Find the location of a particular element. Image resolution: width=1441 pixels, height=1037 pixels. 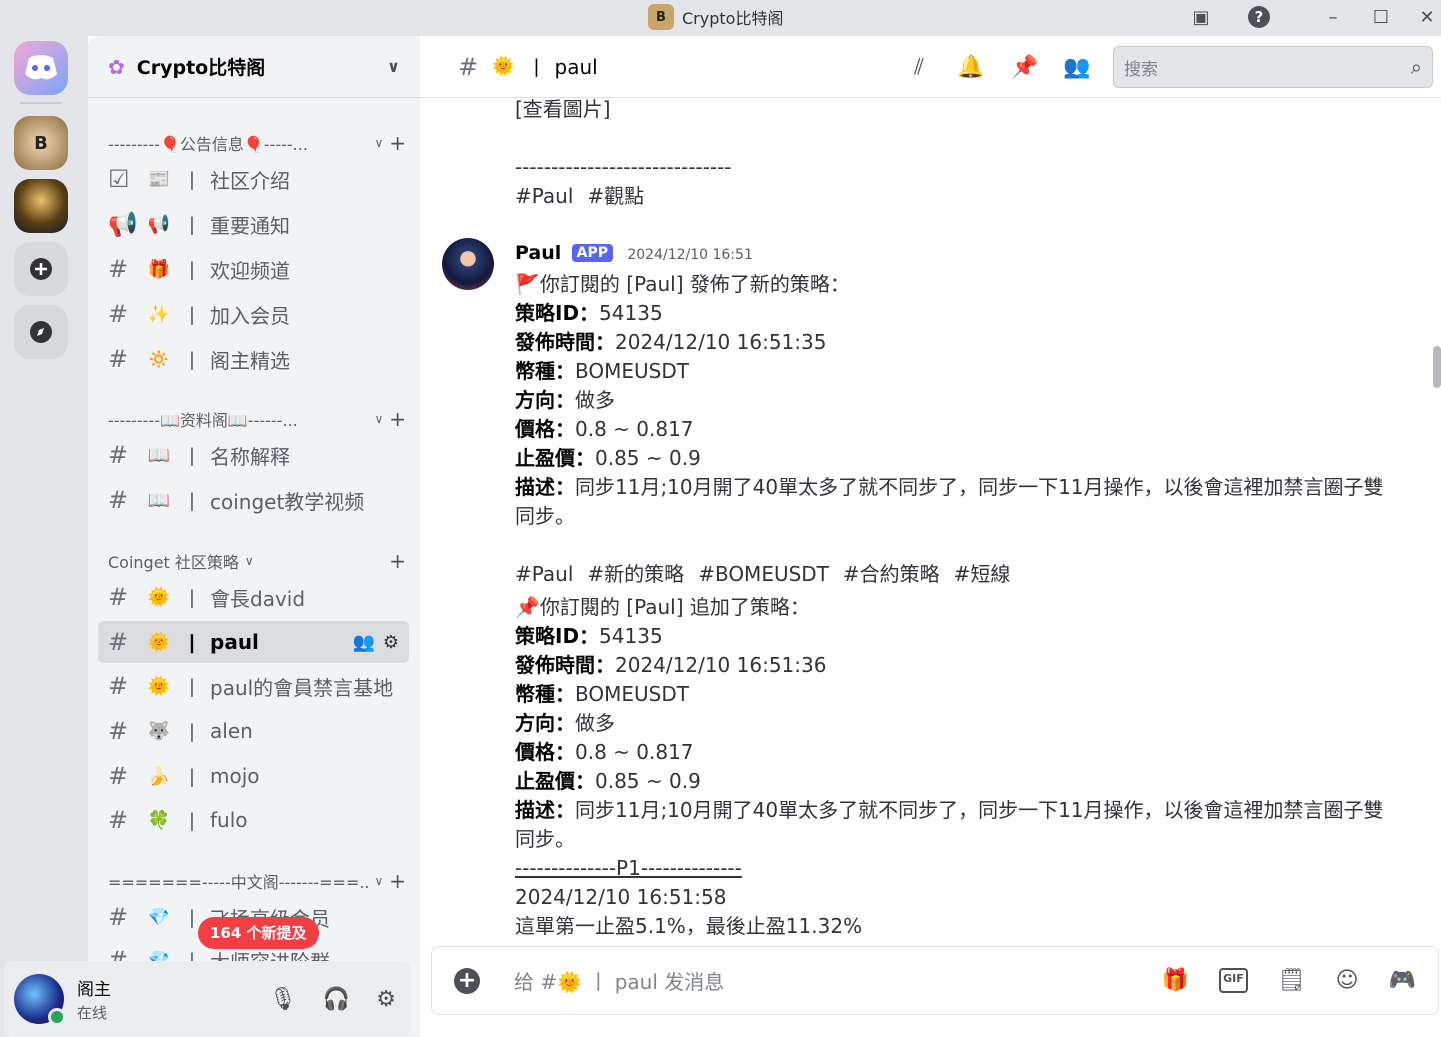

sparkles-emoji: ✨ is located at coordinates (159, 314).